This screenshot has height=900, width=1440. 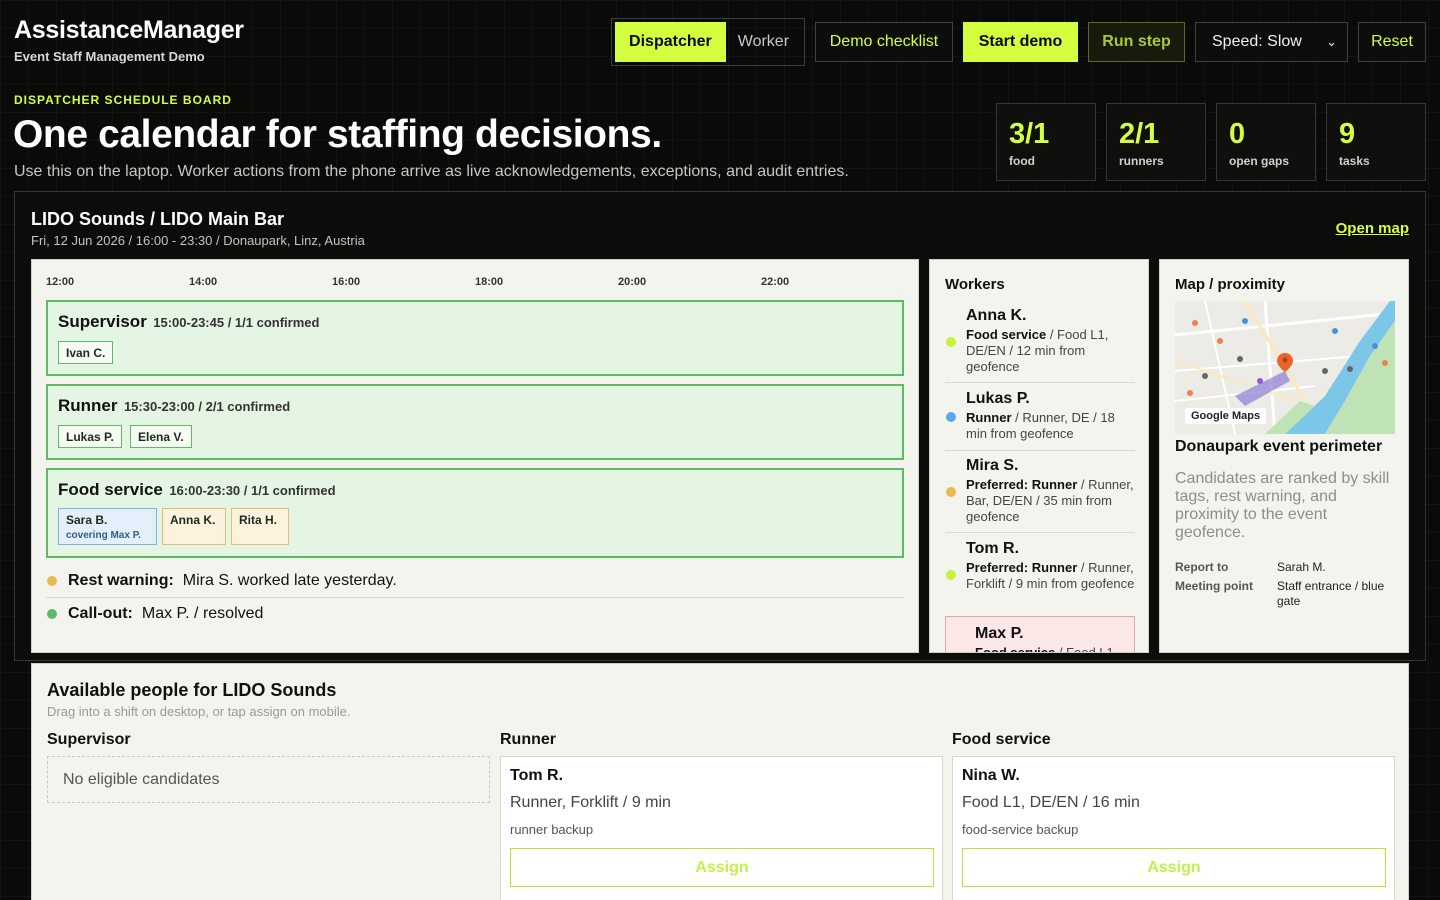 What do you see at coordinates (60, 282) in the screenshot?
I see `time-tick: 12:00` at bounding box center [60, 282].